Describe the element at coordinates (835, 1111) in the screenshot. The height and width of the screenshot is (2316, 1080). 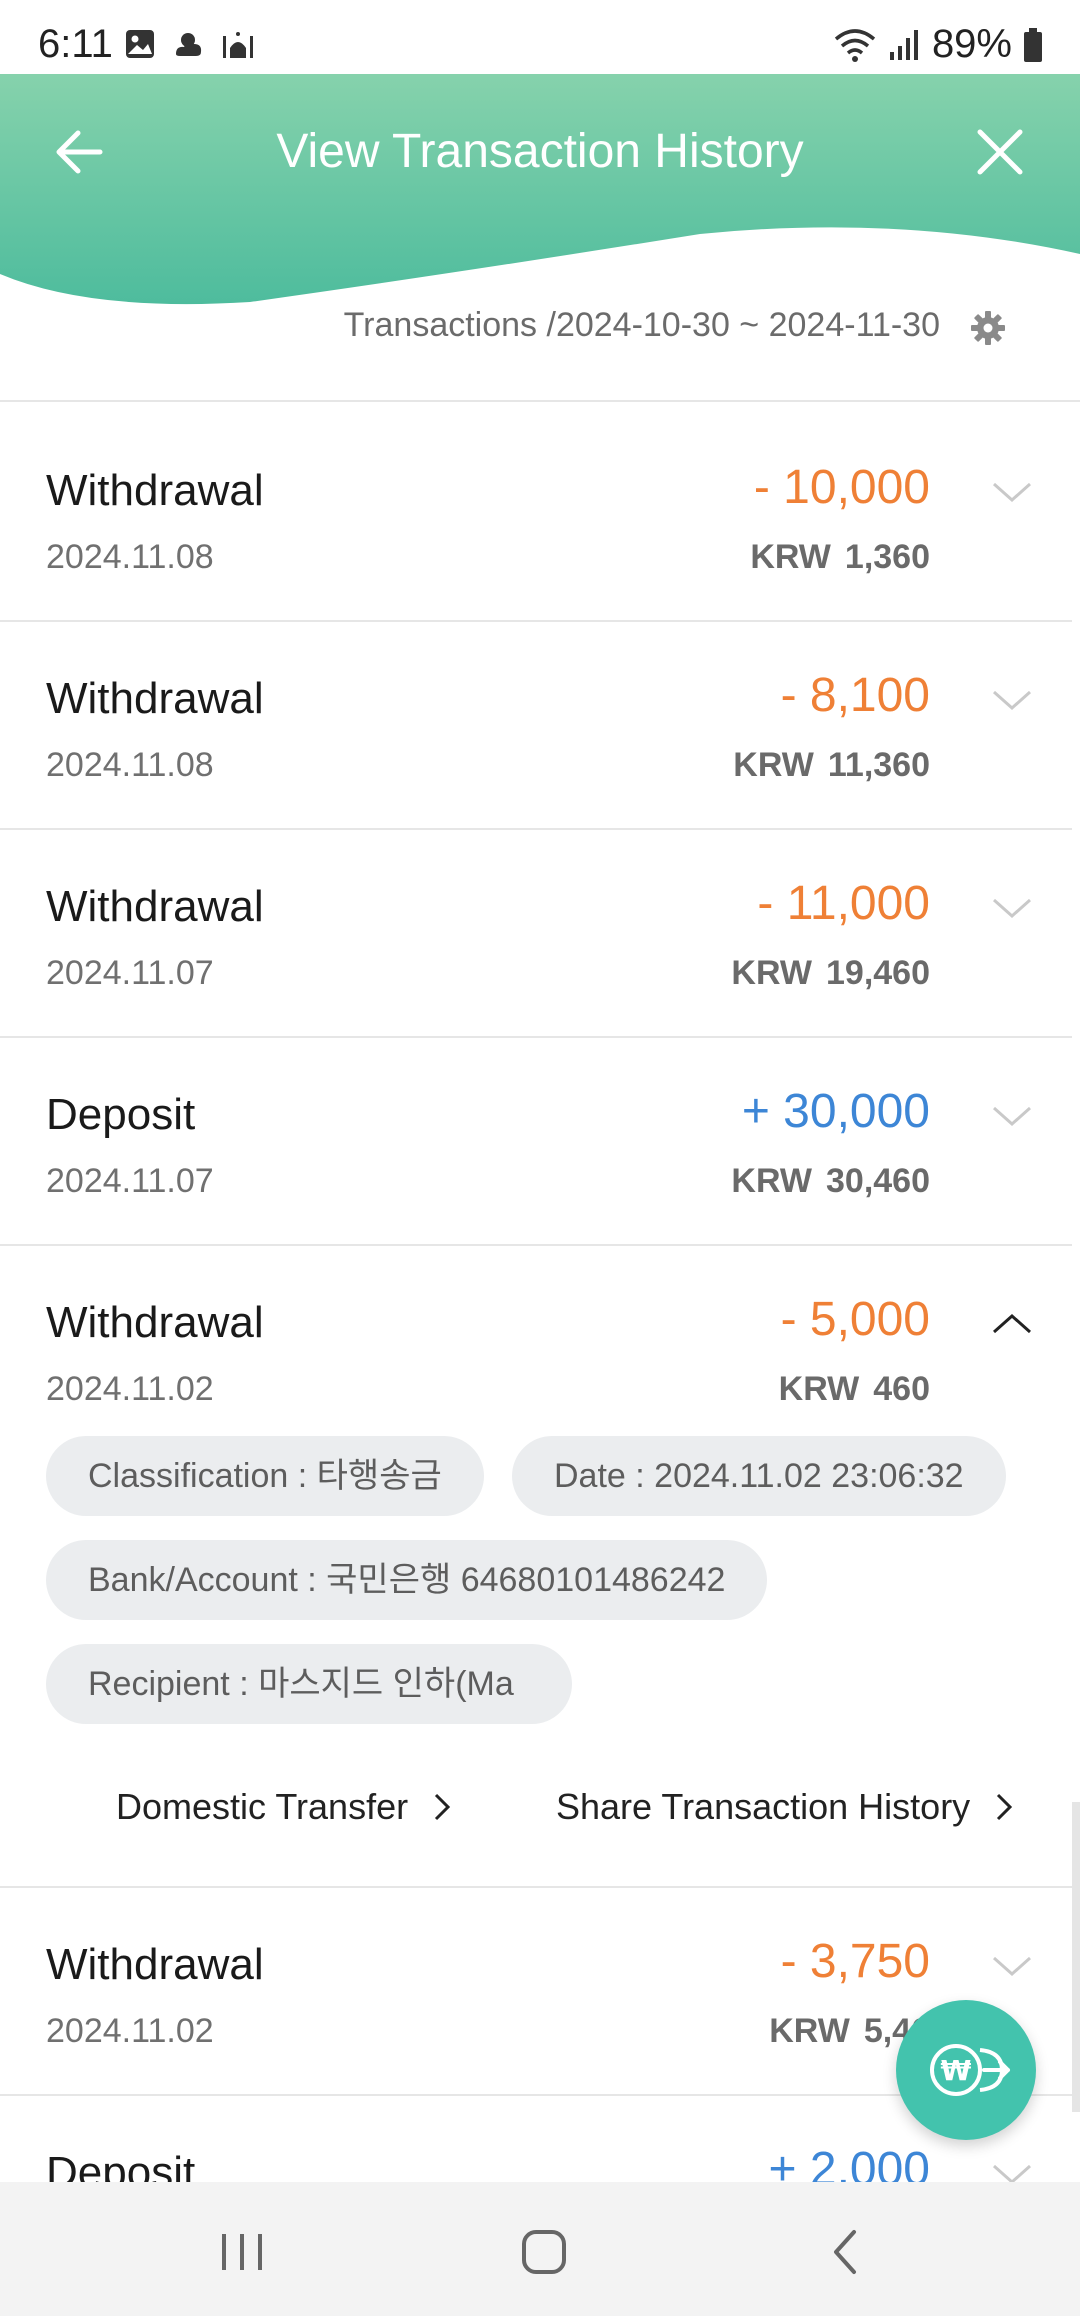
I see `transaction-amount: + 30,000` at that location.